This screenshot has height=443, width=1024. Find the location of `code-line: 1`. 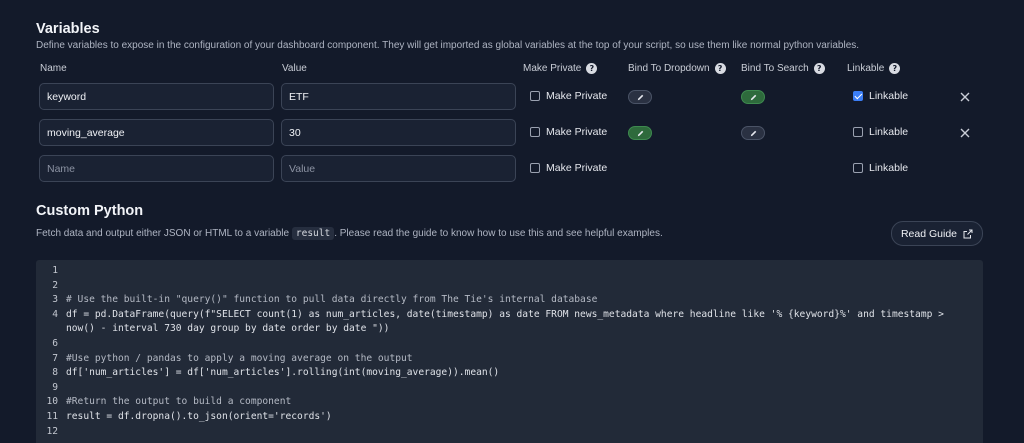

code-line: 1 is located at coordinates (47, 271).